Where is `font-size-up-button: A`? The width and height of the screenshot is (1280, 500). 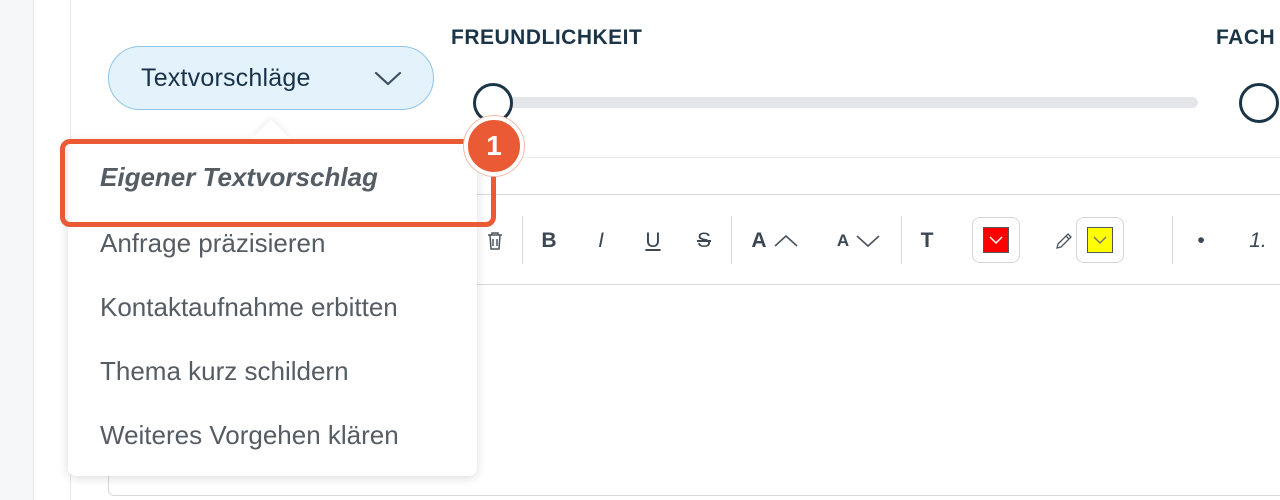
font-size-up-button: A is located at coordinates (775, 241).